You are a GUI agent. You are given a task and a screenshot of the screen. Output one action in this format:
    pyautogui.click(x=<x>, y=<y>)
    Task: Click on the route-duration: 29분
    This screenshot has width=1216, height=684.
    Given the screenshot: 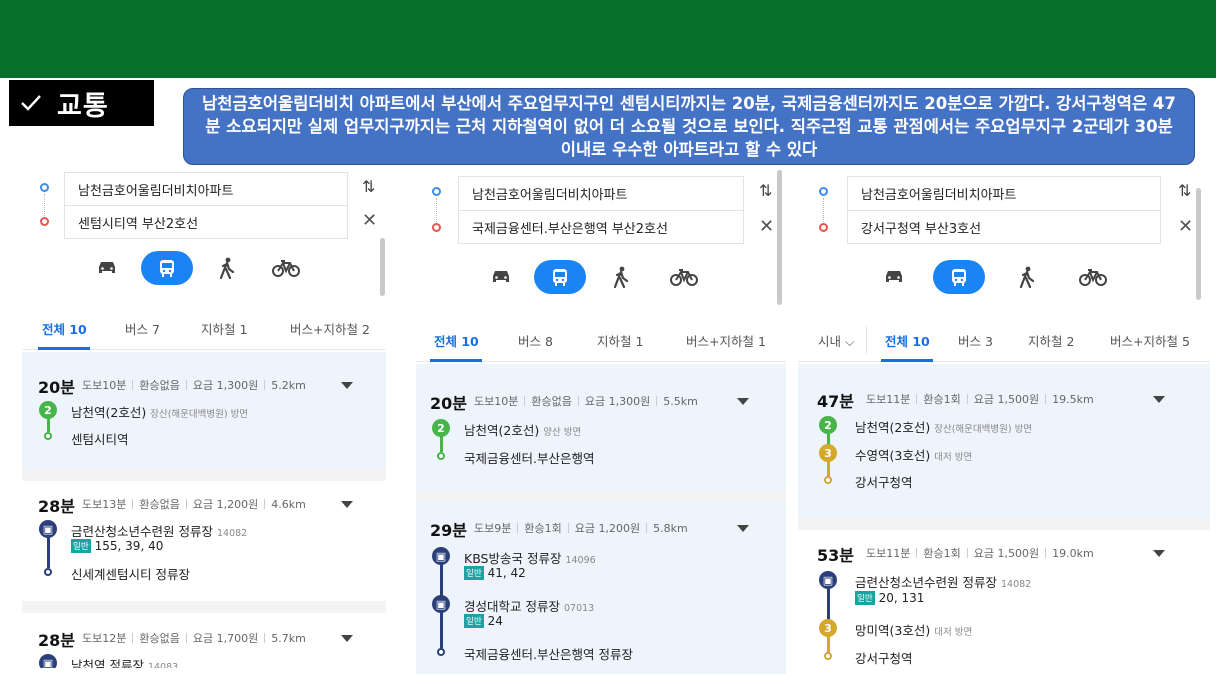 What is the action you would take?
    pyautogui.click(x=448, y=530)
    